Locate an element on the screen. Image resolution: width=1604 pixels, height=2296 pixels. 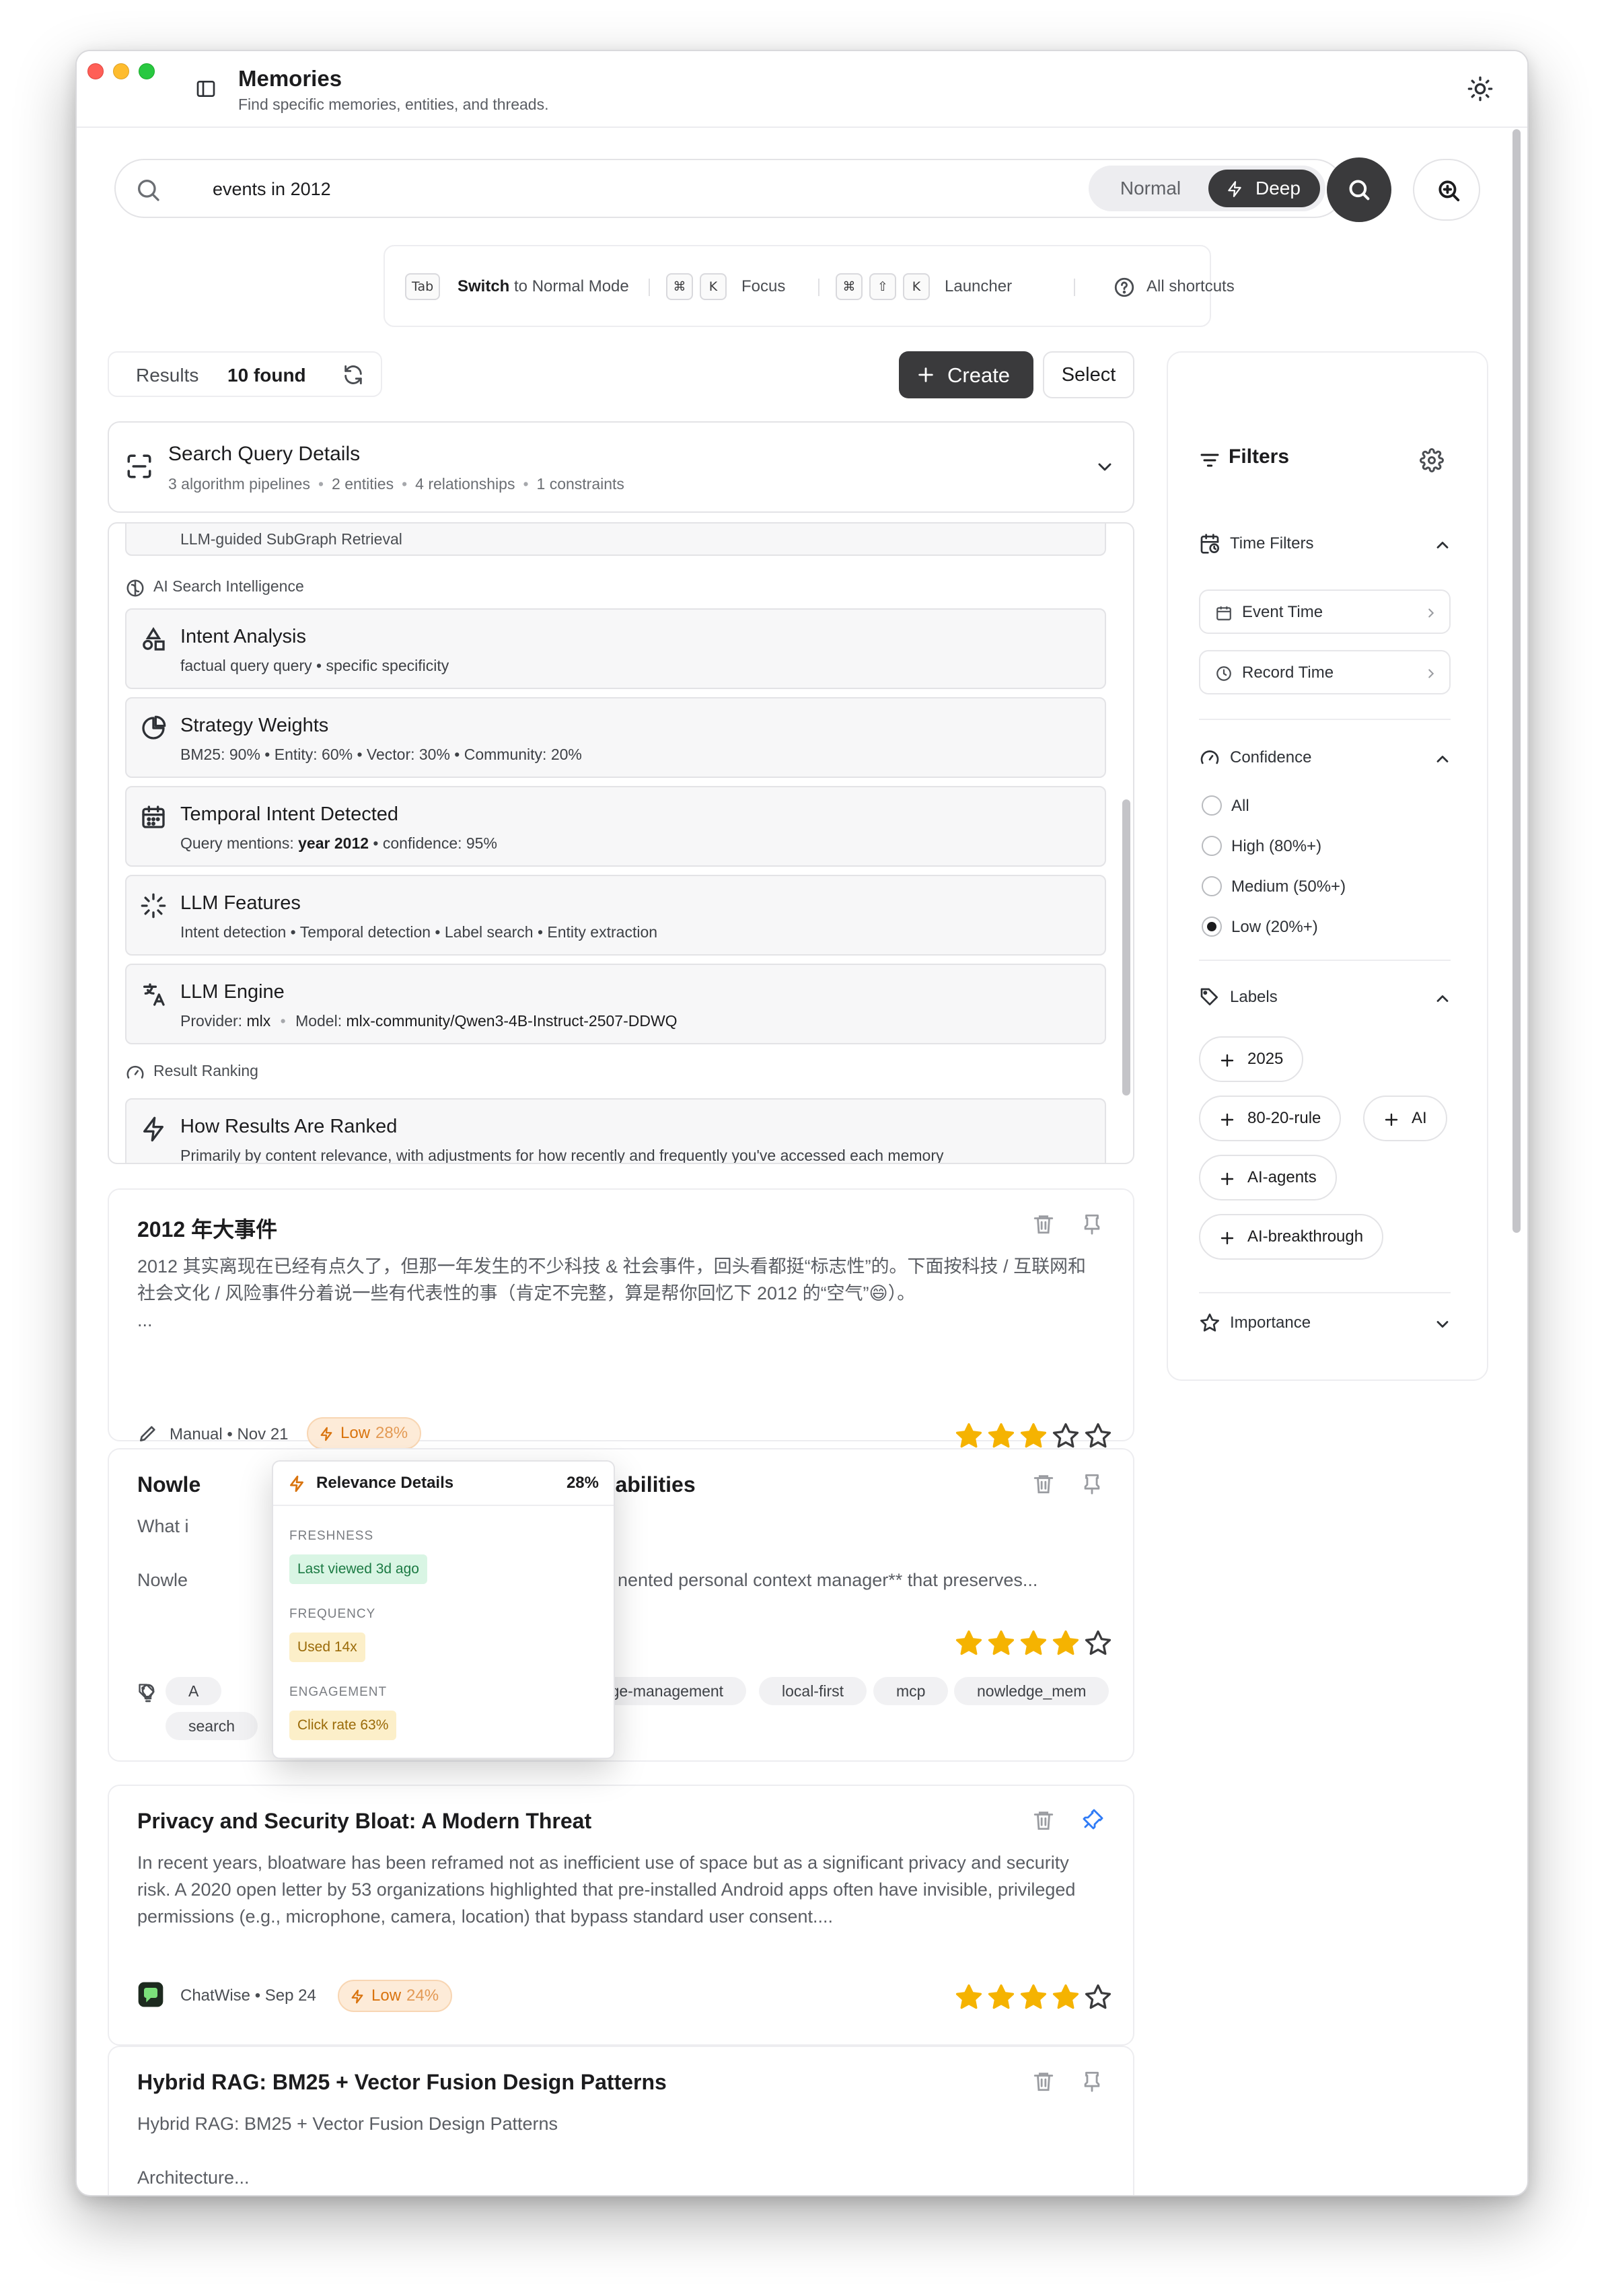
search-mode-toggle: Normal Deep is located at coordinates (1207, 188).